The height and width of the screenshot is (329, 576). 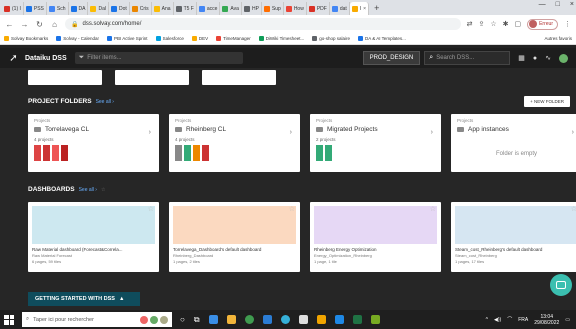 I want to click on outlook-icon, so click(x=267, y=319).